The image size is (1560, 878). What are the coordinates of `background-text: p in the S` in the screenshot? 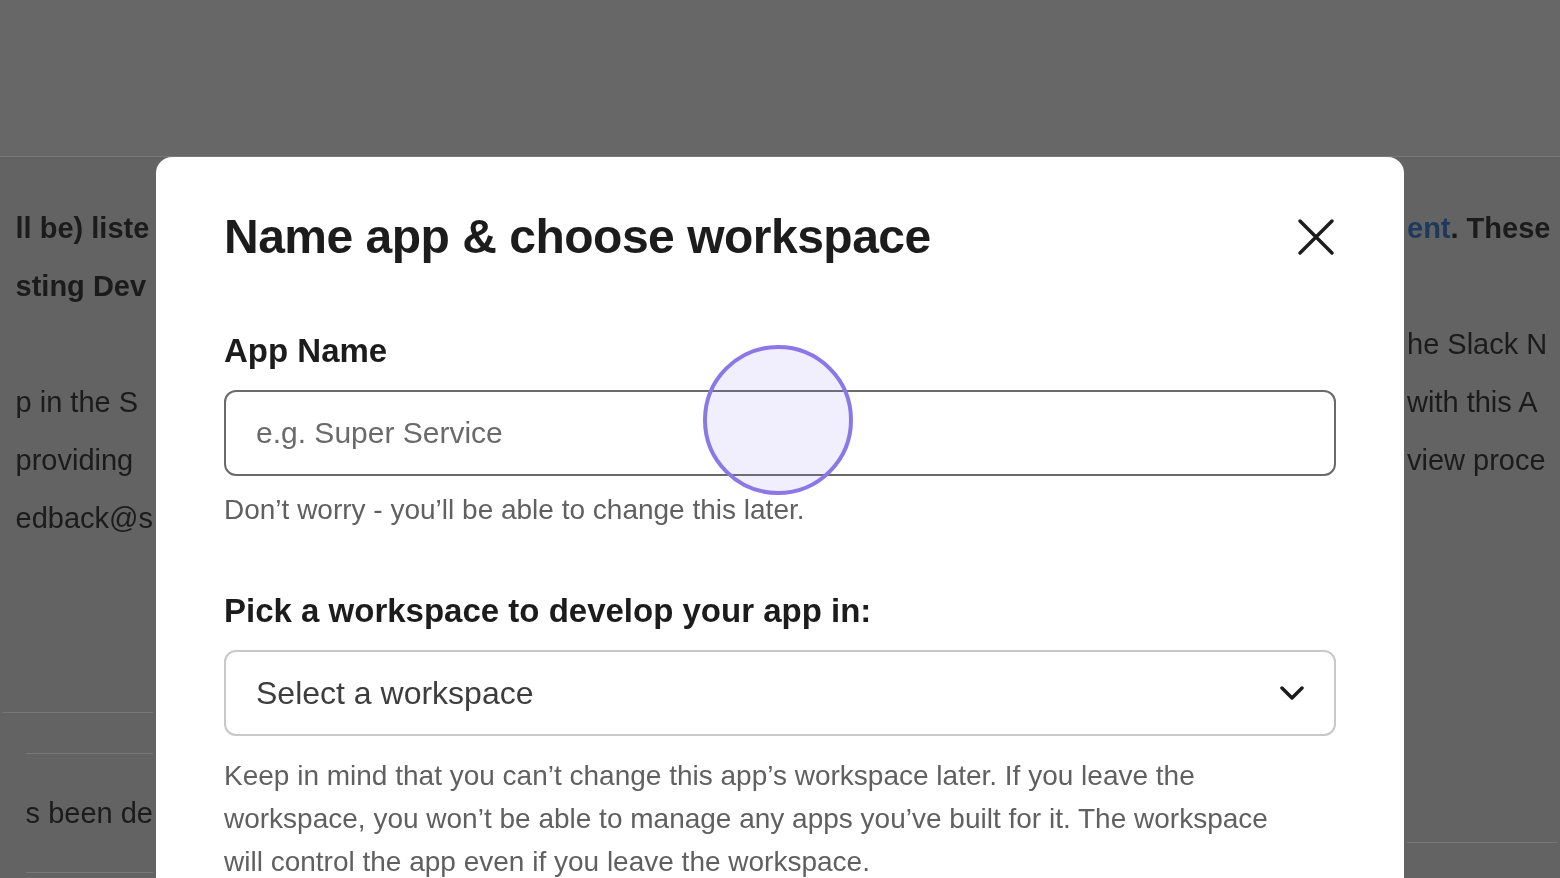 It's located at (77, 402).